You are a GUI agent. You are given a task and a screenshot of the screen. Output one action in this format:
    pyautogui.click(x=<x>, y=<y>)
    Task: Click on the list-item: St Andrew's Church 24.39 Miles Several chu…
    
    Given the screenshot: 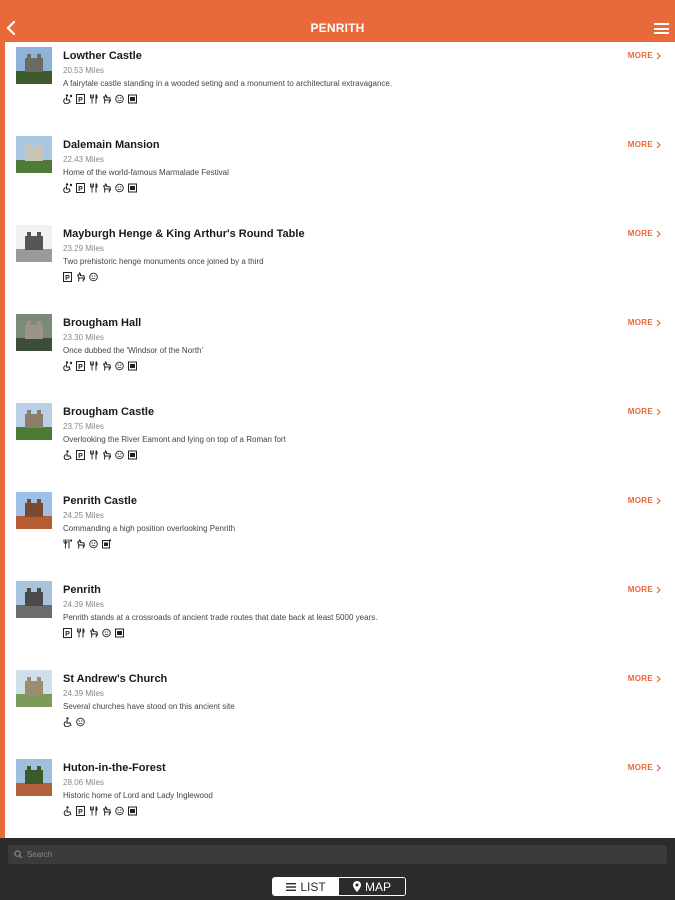 What is the action you would take?
    pyautogui.click(x=340, y=709)
    